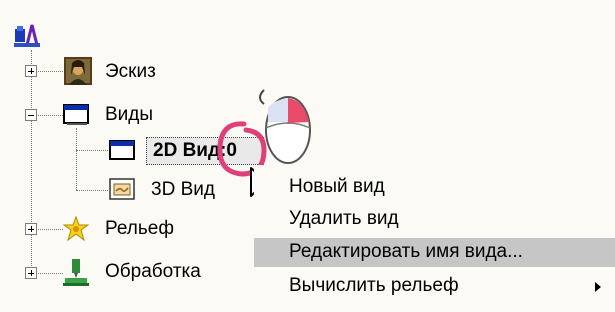  I want to click on view3d-icon, so click(122, 189).